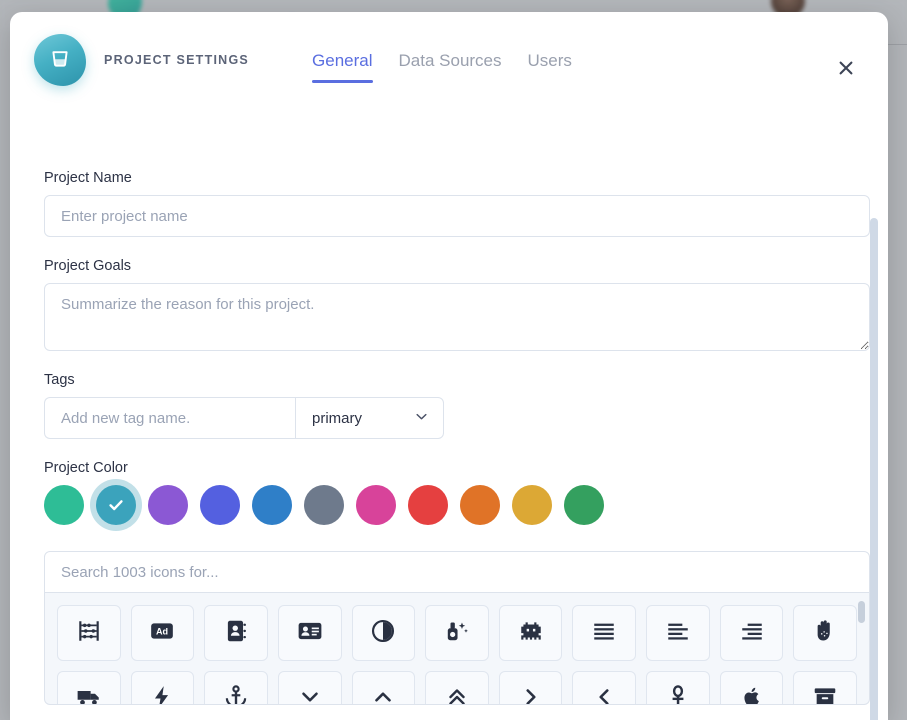  Describe the element at coordinates (376, 505) in the screenshot. I see `color-swatch-pink` at that location.